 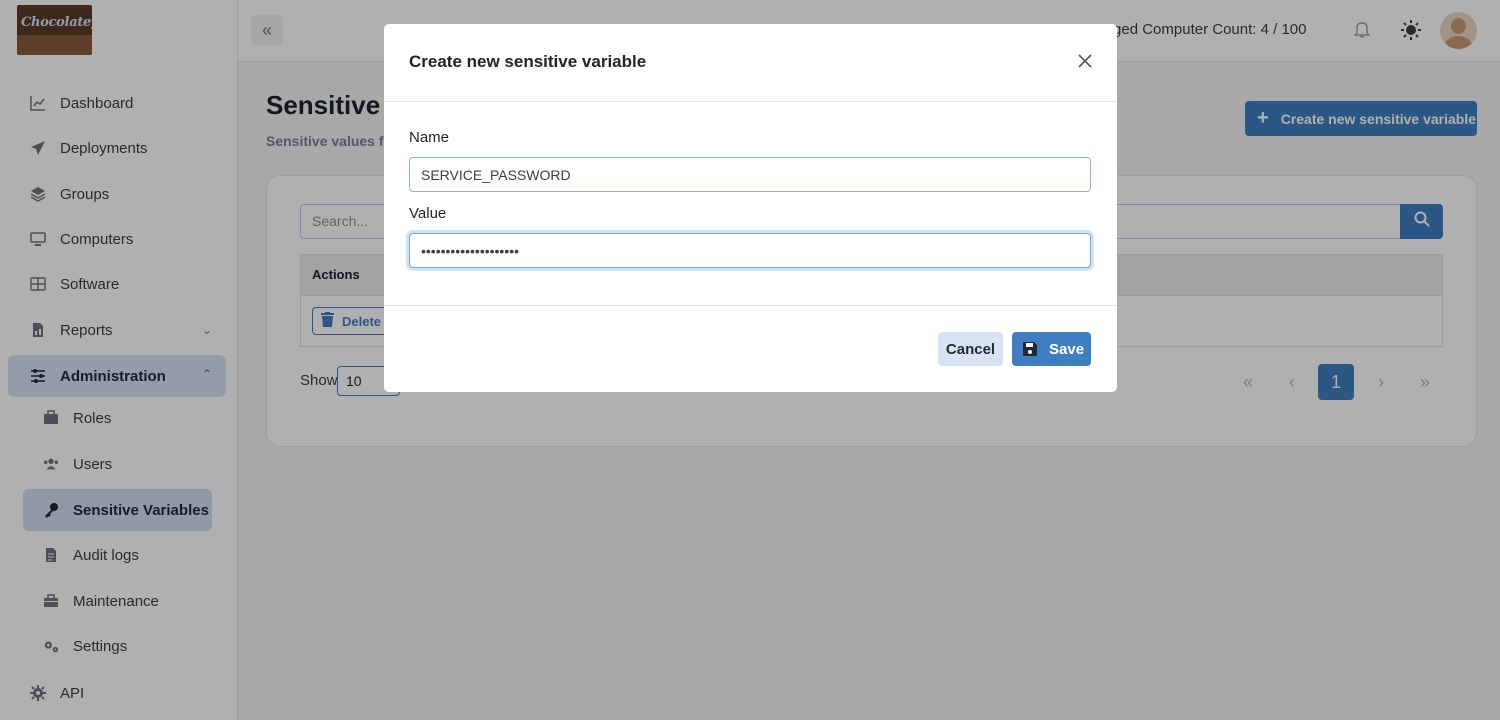 What do you see at coordinates (528, 61) in the screenshot?
I see `modal-title: Create new sensitive variable` at bounding box center [528, 61].